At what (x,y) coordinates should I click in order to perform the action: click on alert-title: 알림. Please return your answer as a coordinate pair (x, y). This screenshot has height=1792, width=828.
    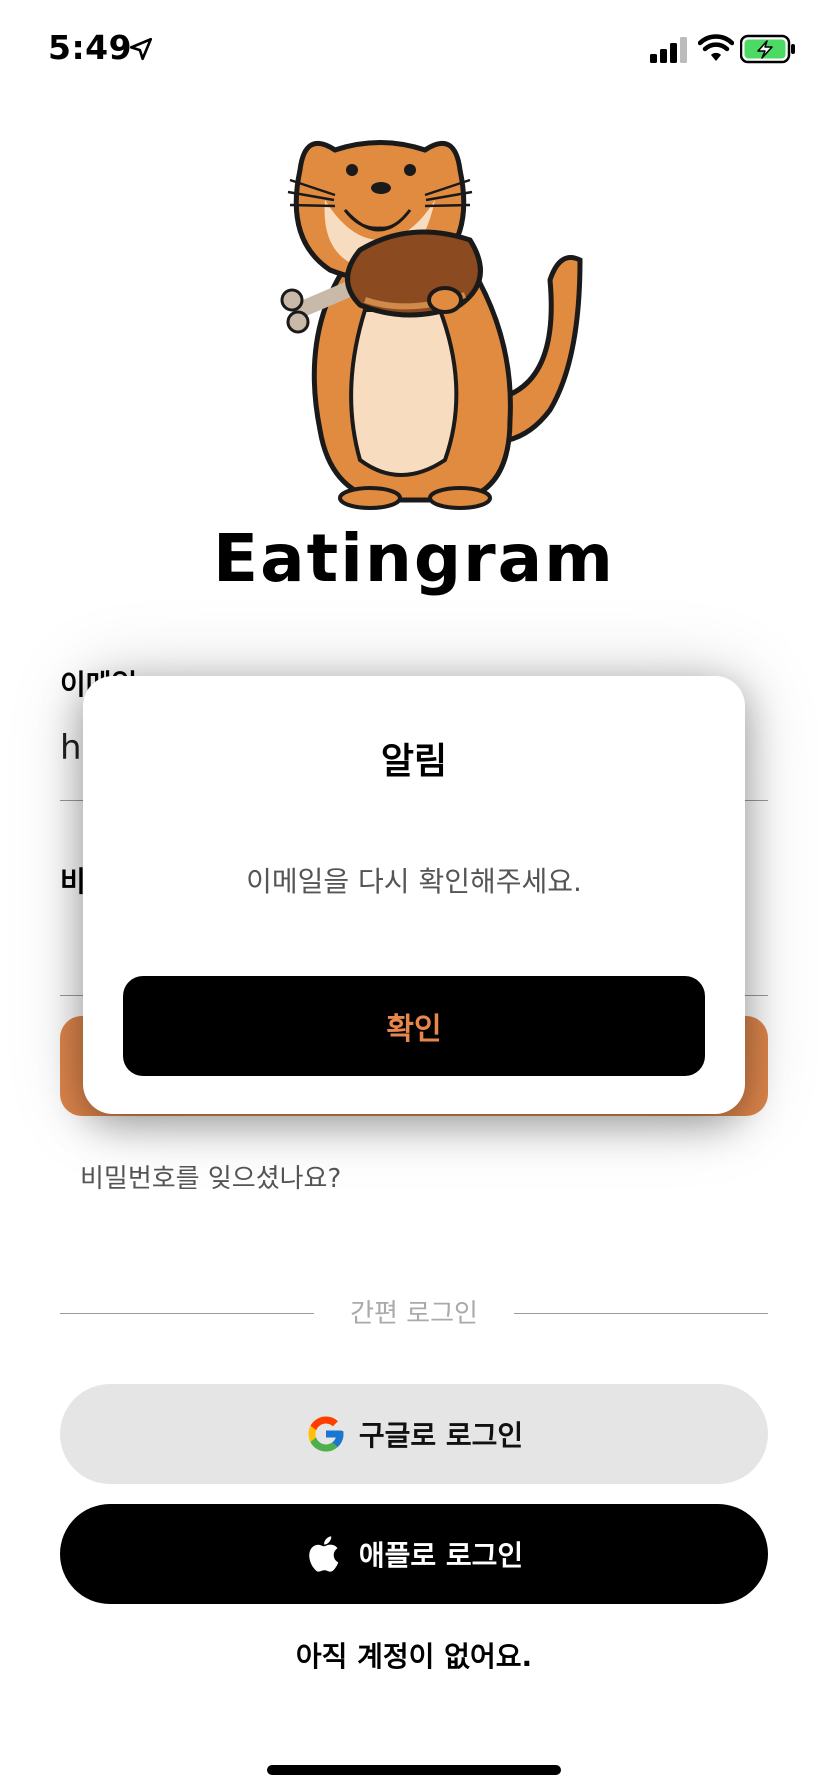
    Looking at the image, I should click on (414, 761).